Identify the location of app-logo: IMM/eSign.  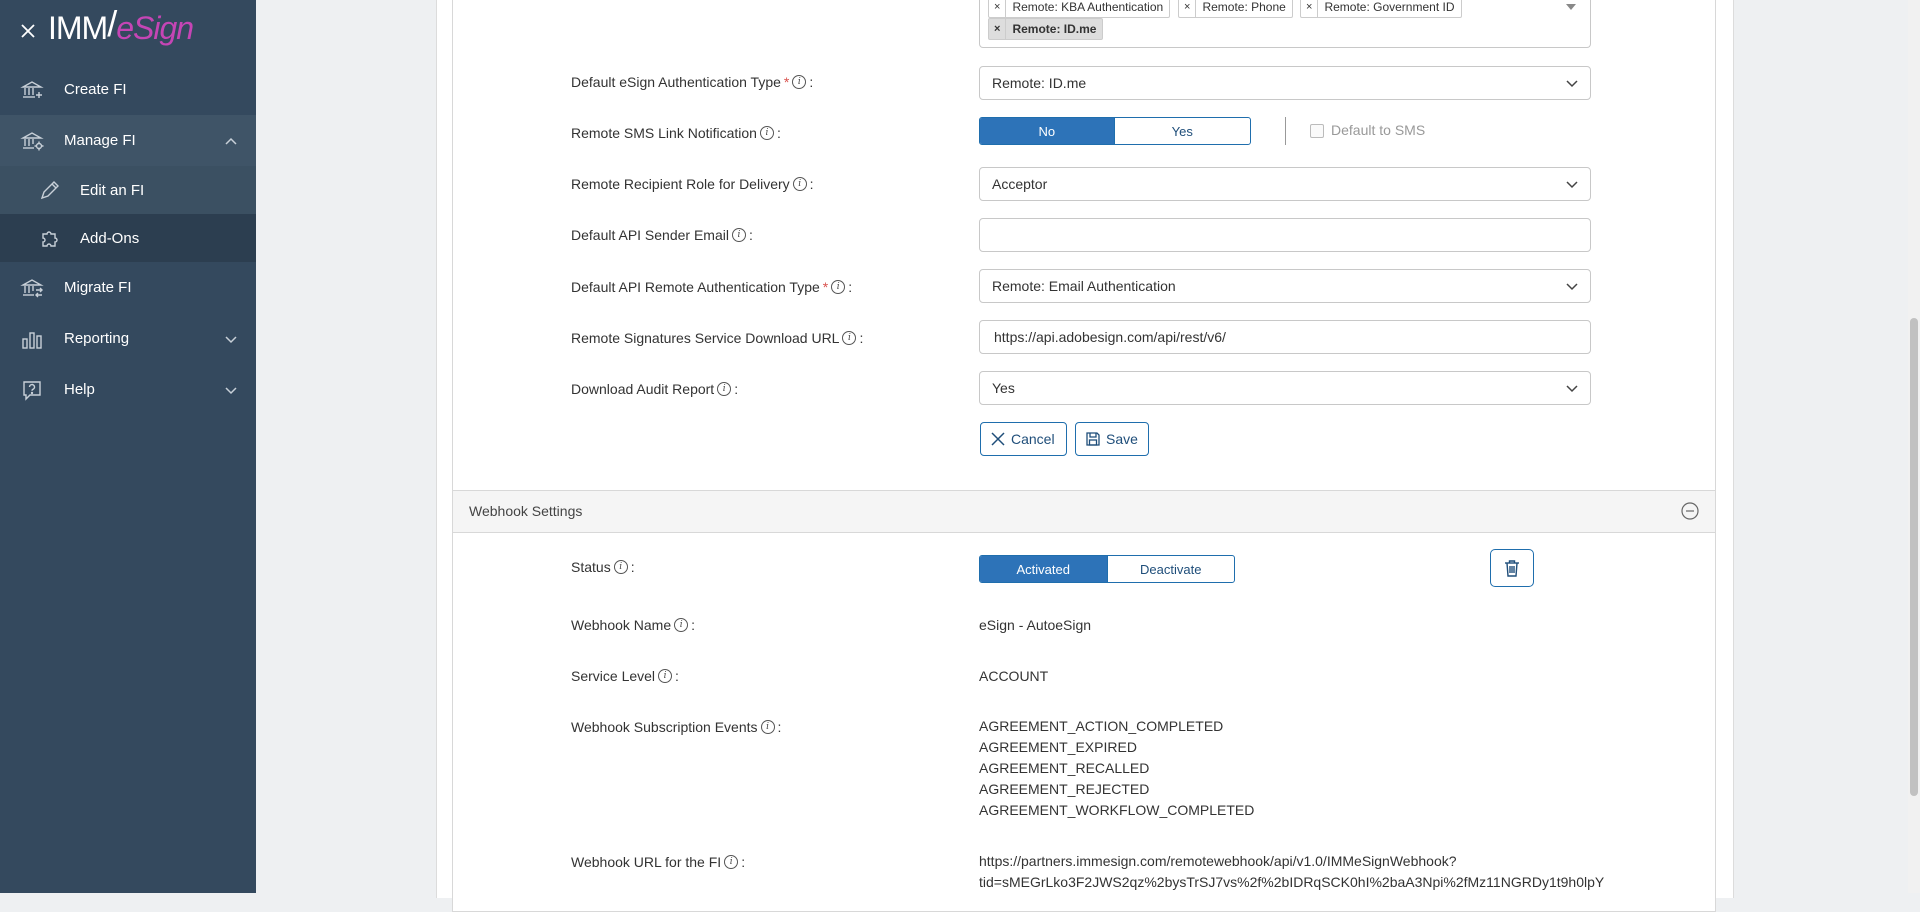
(121, 25).